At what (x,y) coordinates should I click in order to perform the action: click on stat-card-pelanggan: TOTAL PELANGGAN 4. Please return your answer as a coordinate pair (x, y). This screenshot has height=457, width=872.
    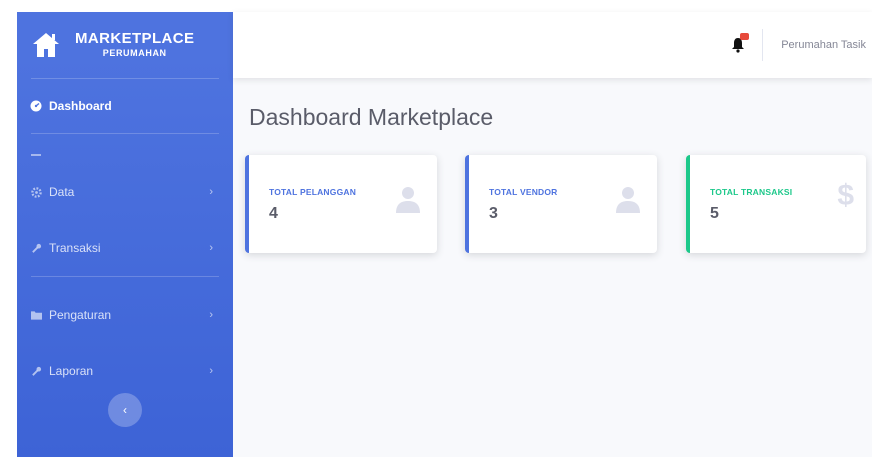
    Looking at the image, I should click on (341, 204).